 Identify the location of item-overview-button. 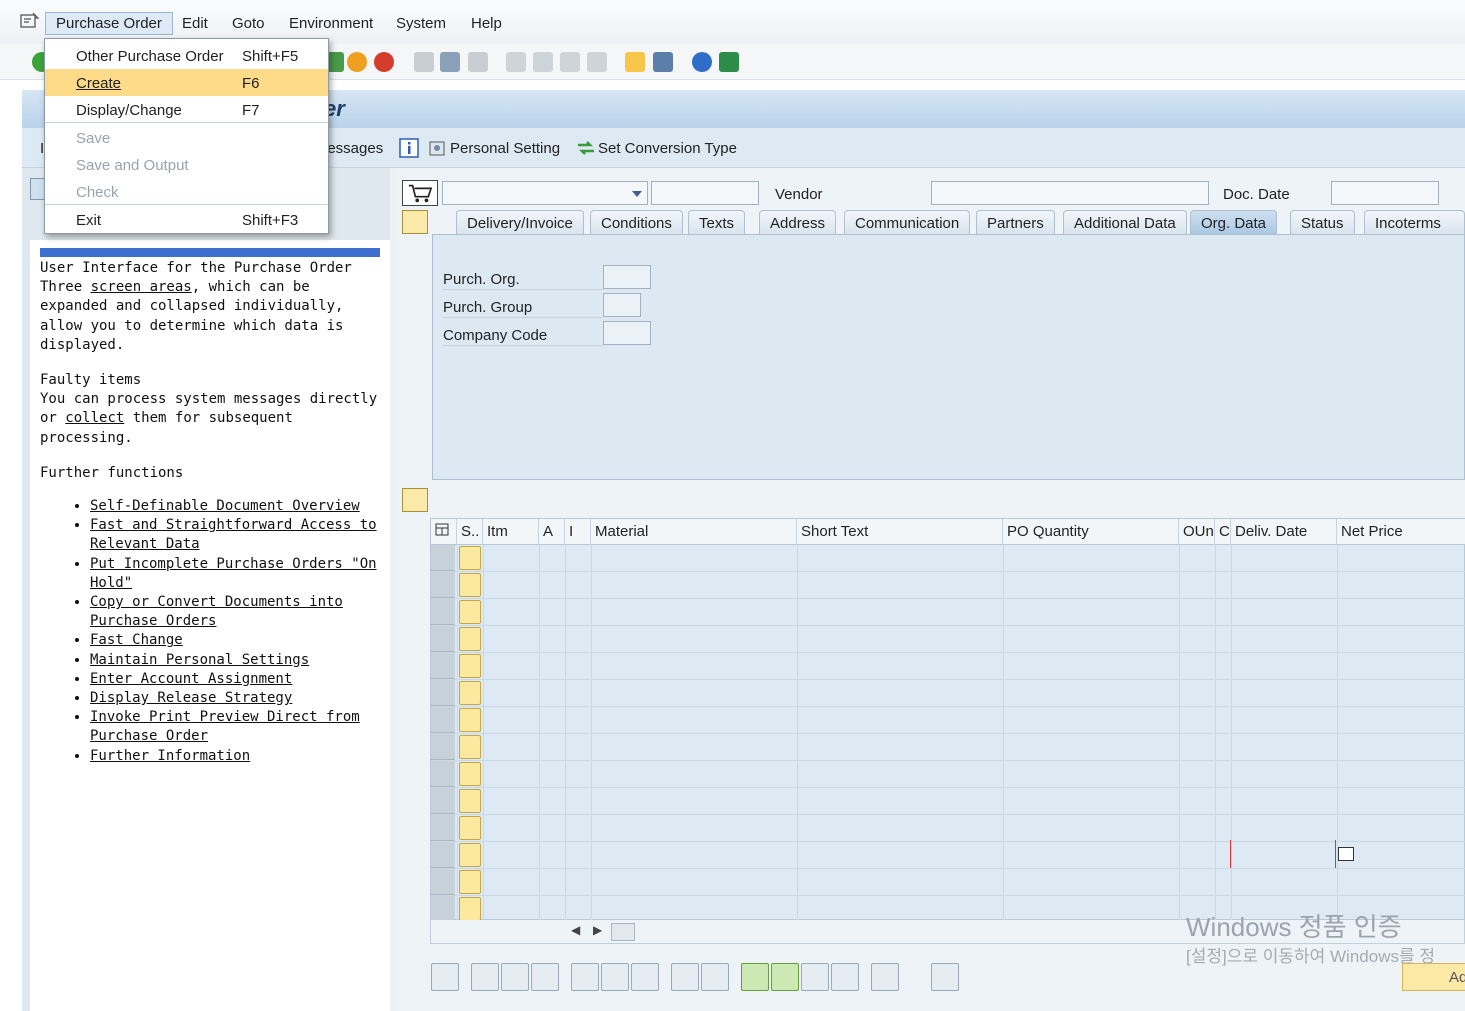
(545, 977).